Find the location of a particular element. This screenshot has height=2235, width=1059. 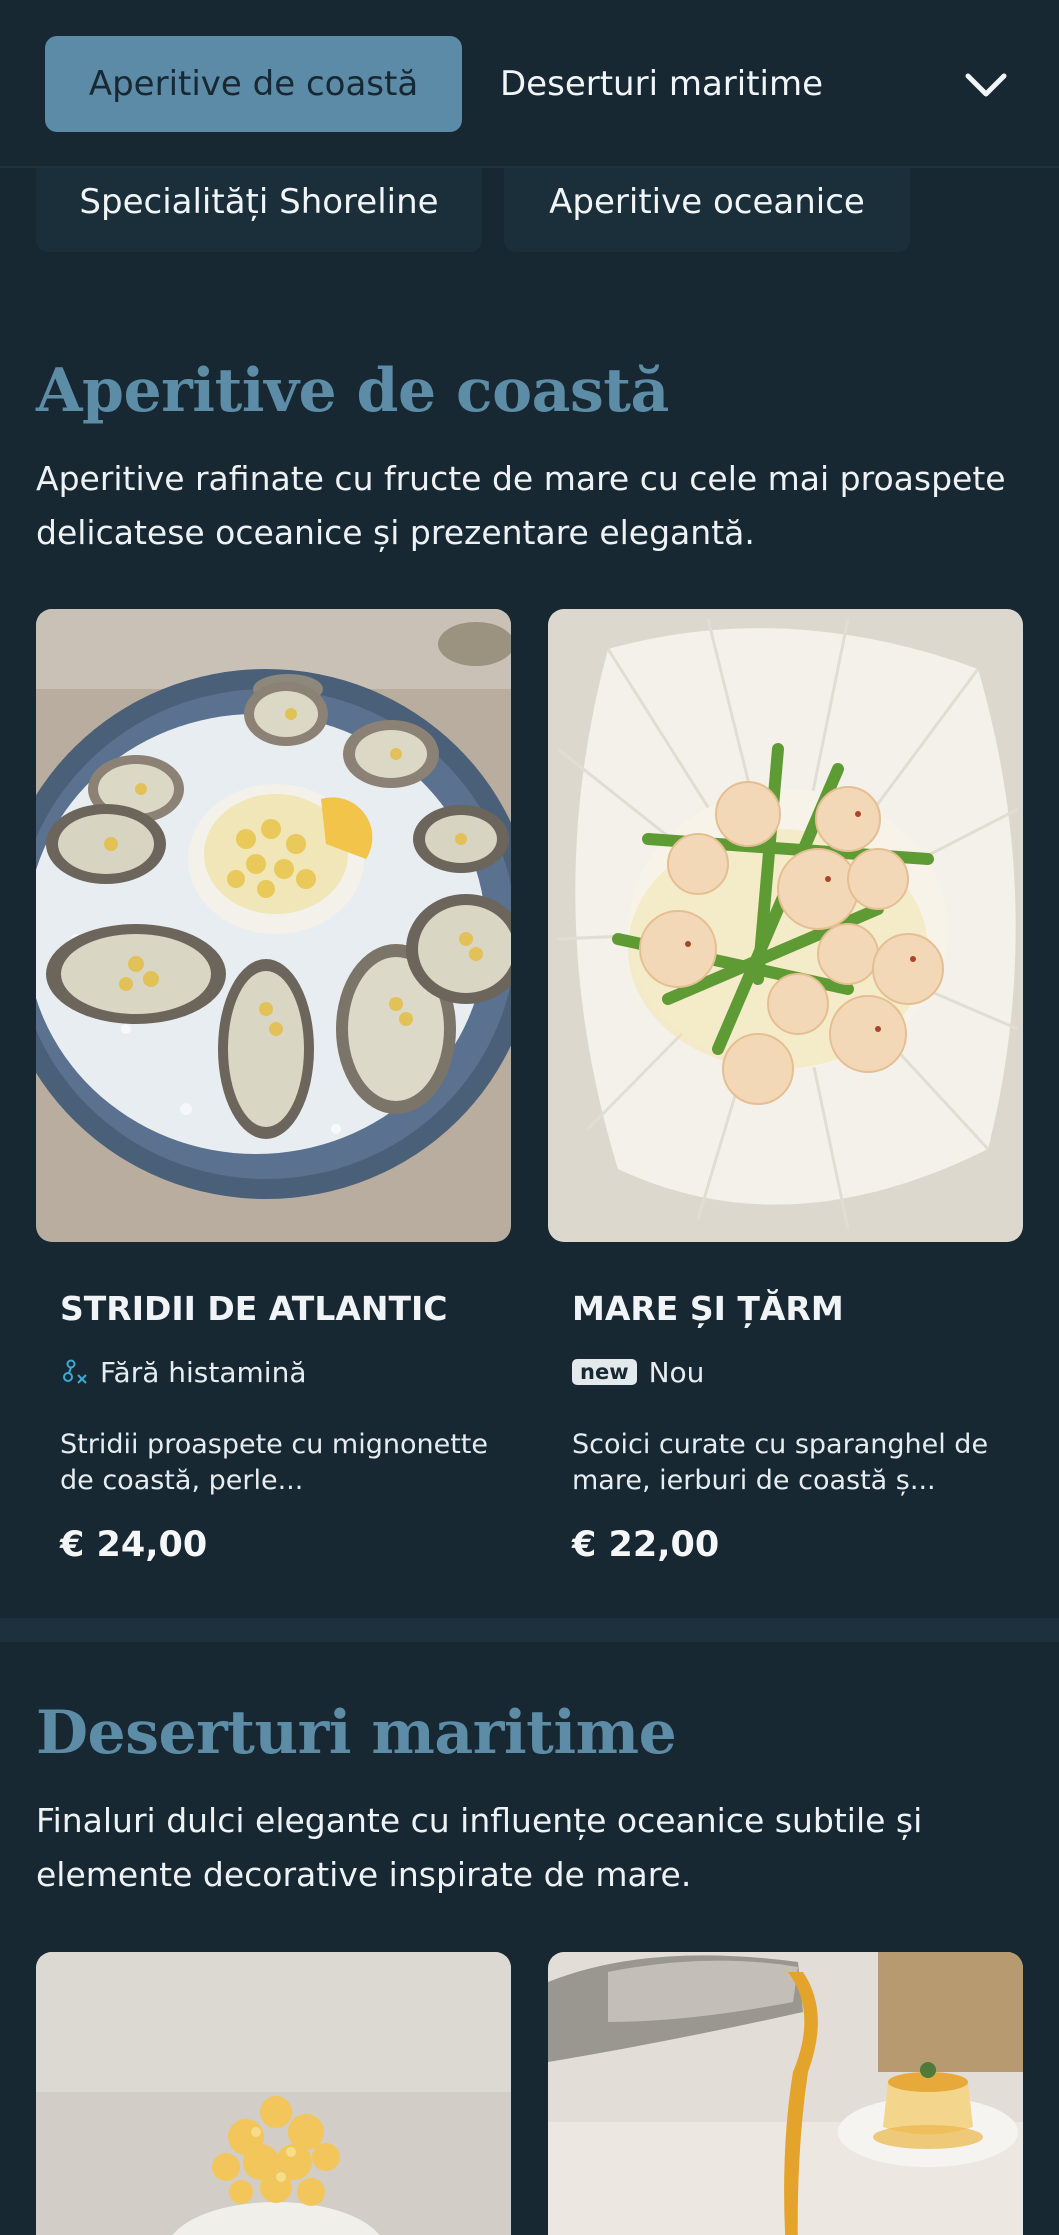

dish-image-oysters is located at coordinates (273, 925).